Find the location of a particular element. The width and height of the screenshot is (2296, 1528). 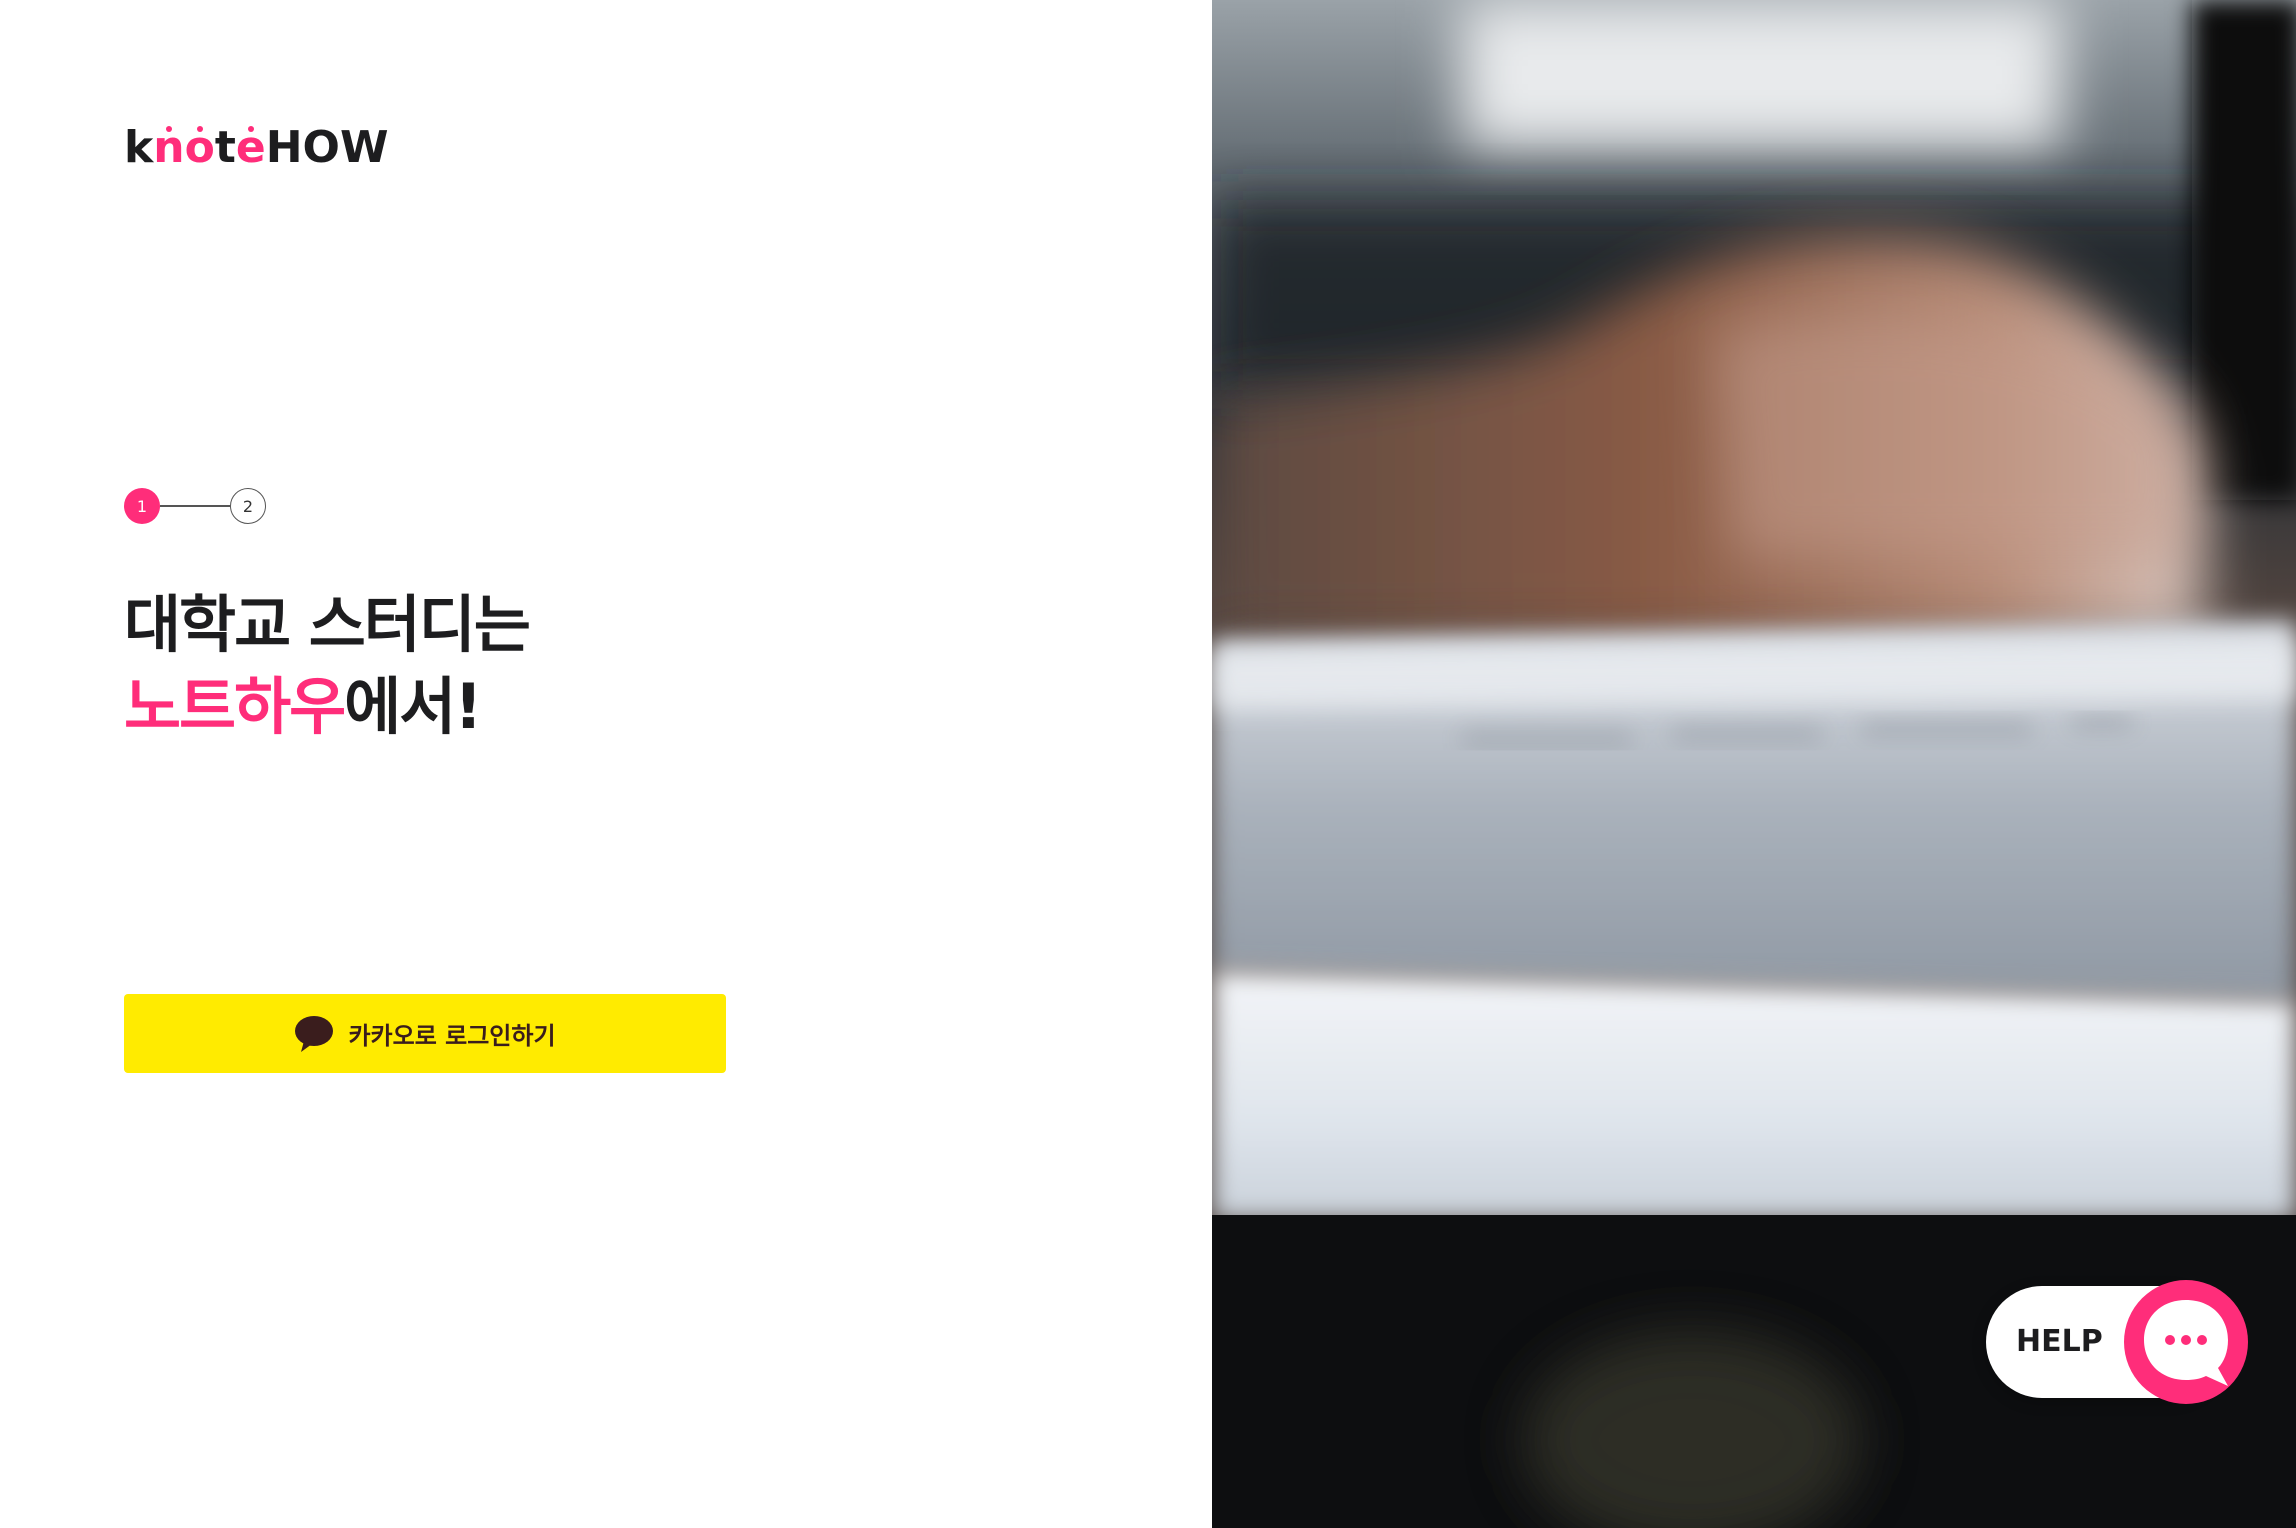

headline-brand: 노트하우 is located at coordinates (235, 706).